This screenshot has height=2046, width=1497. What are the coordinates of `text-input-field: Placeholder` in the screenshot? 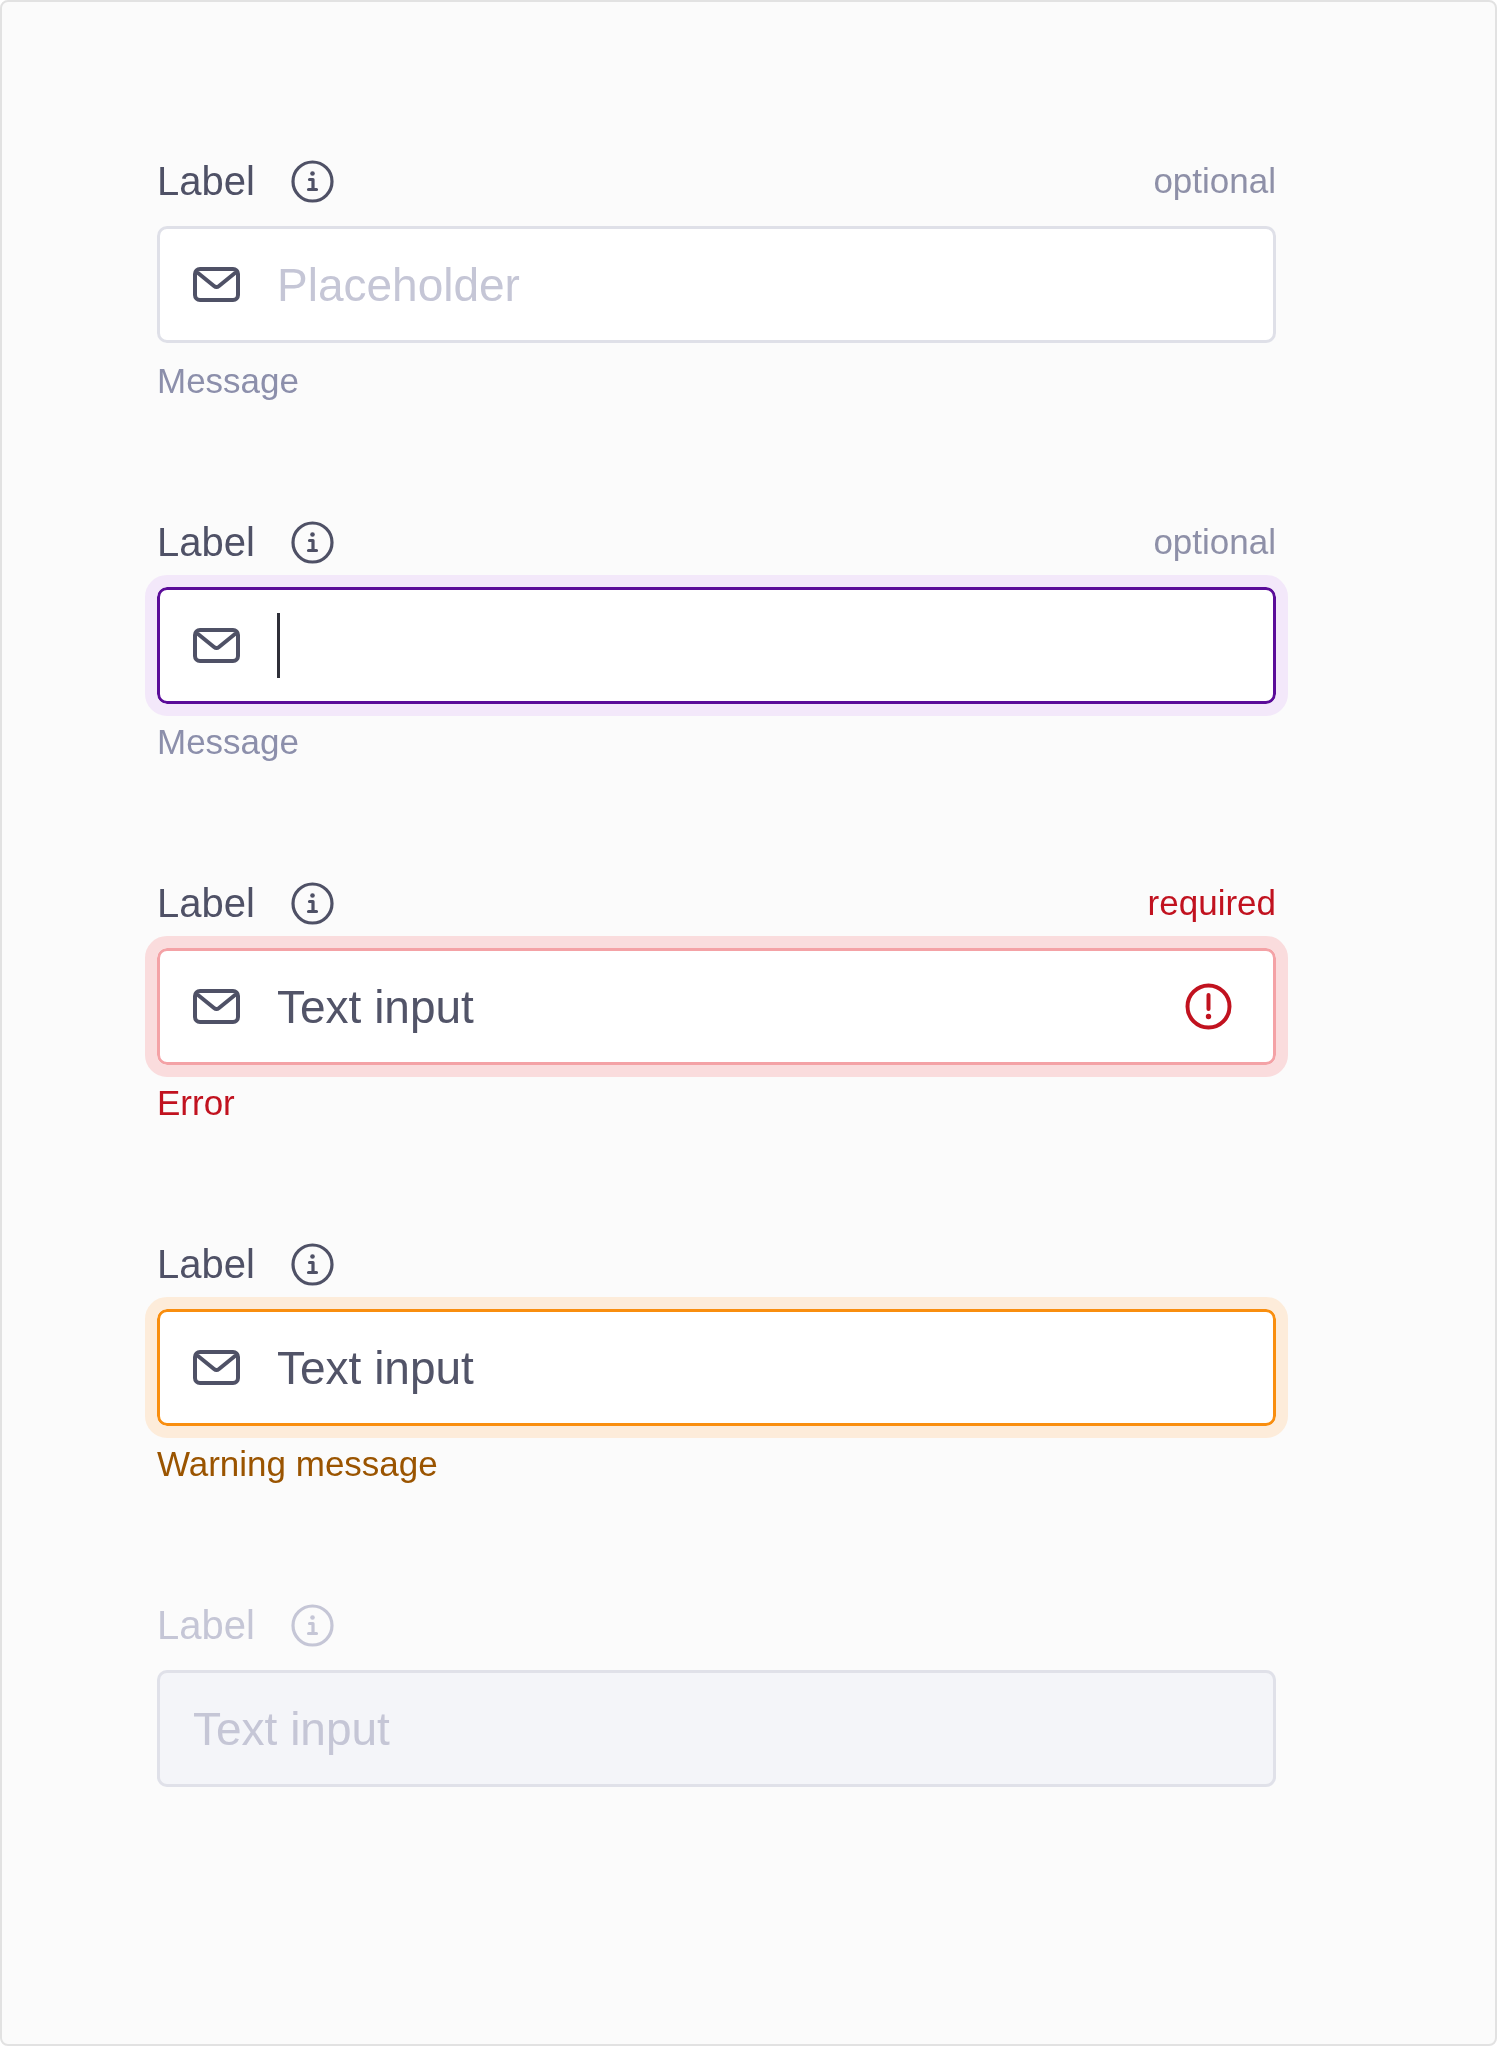 It's located at (716, 284).